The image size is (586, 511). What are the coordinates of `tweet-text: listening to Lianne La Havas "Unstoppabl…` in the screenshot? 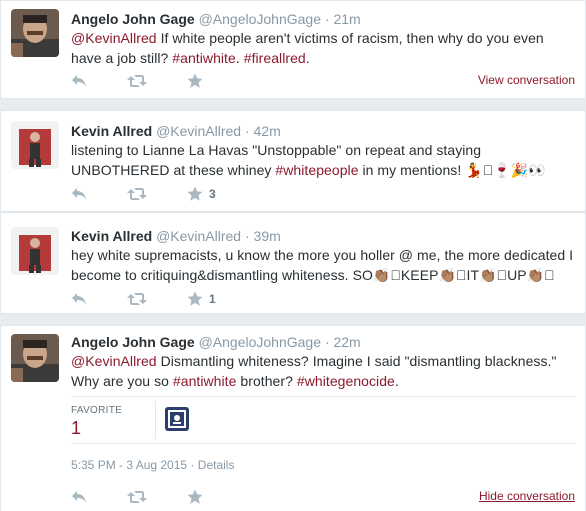 It's located at (323, 160).